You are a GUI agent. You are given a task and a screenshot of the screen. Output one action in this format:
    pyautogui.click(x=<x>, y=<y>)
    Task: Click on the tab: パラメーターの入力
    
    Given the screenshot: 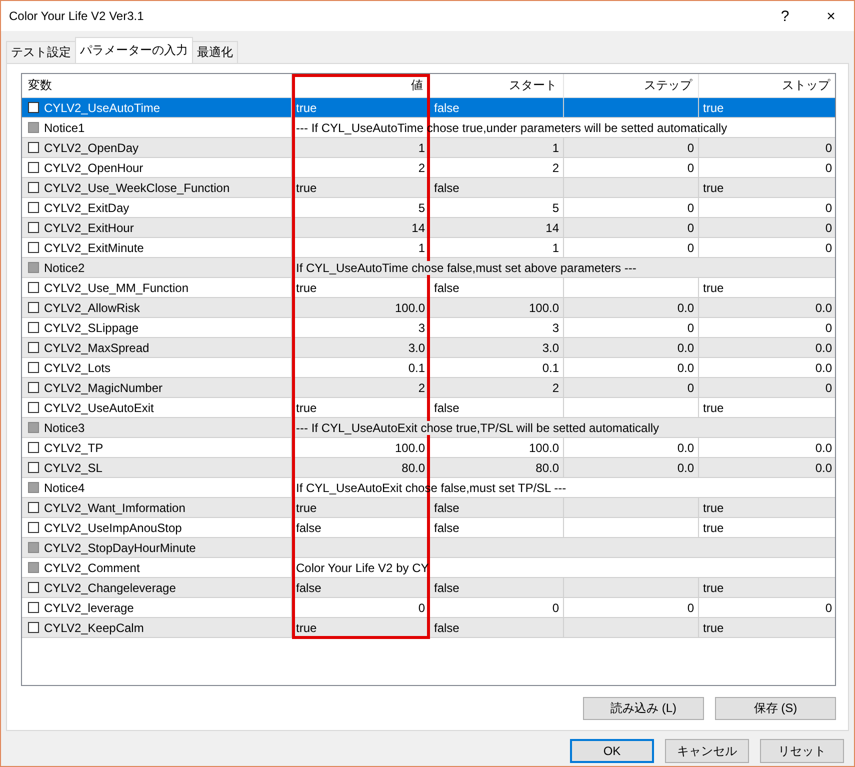 What is the action you would take?
    pyautogui.click(x=134, y=50)
    